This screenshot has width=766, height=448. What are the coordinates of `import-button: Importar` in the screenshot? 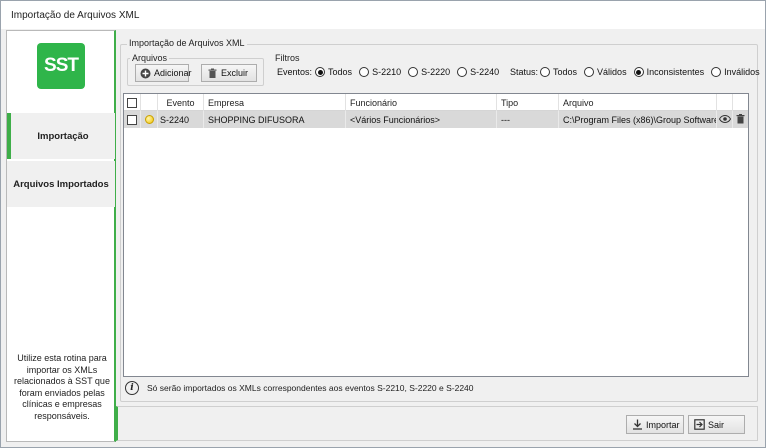 It's located at (655, 424).